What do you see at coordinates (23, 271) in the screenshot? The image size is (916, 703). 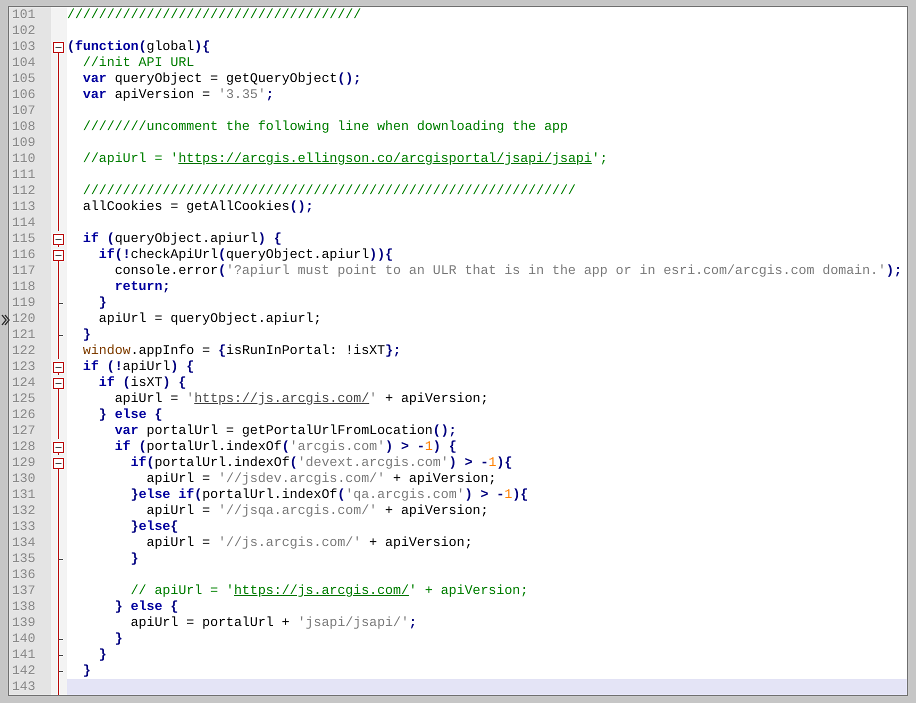 I see `line-number: 117` at bounding box center [23, 271].